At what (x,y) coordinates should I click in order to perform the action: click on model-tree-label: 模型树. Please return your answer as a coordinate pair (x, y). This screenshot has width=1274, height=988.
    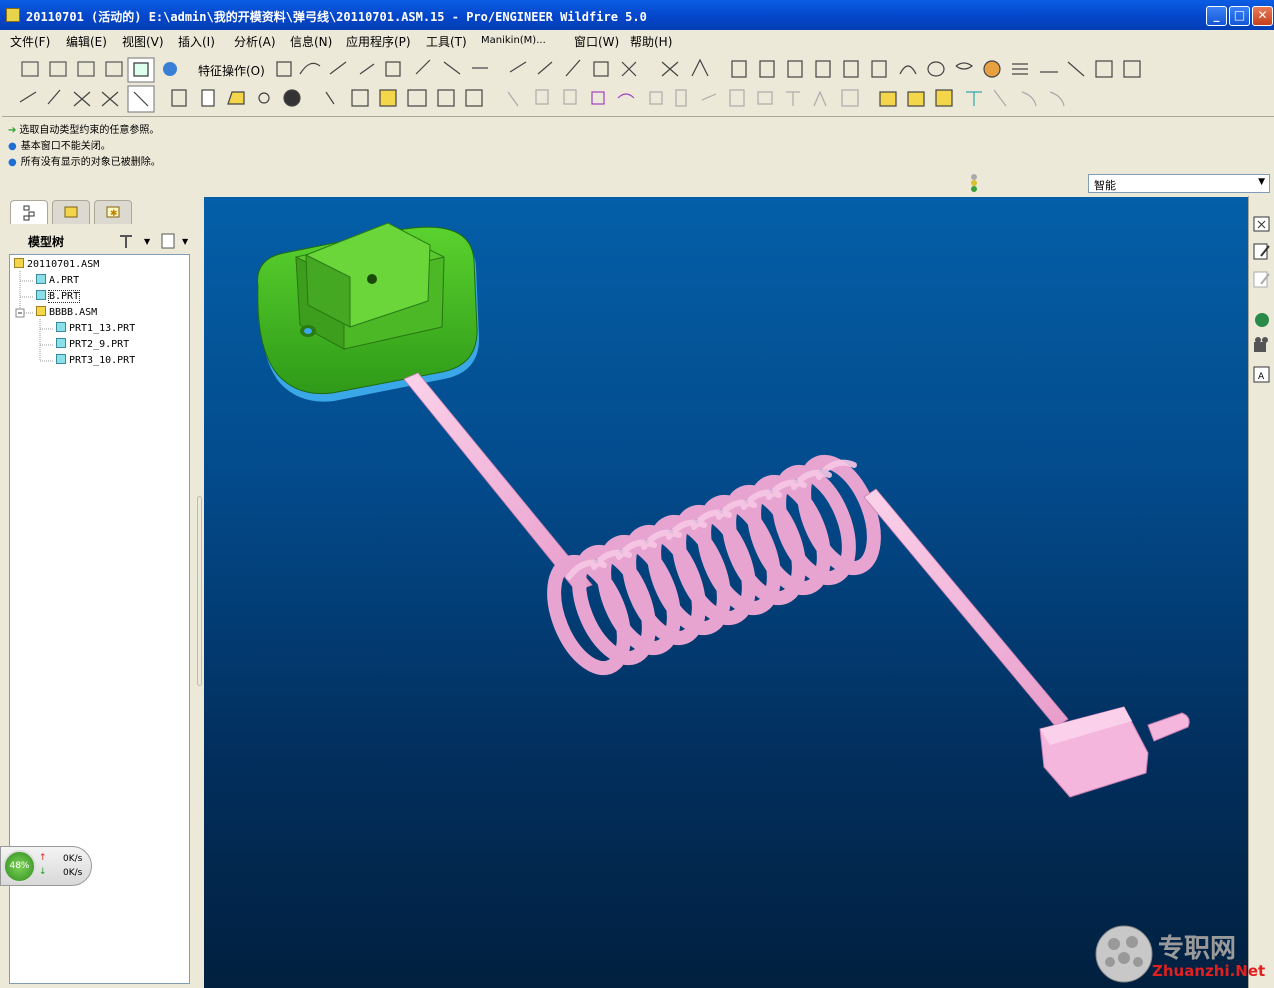
    Looking at the image, I should click on (46, 242).